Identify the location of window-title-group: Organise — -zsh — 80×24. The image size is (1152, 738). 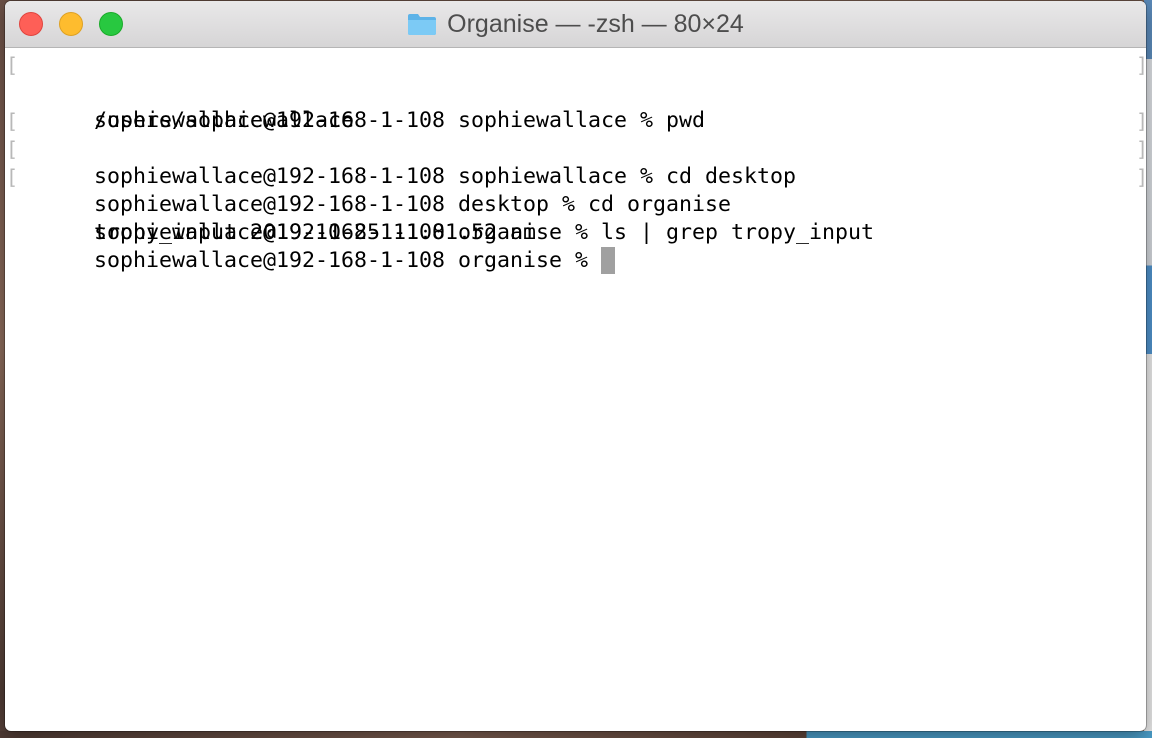
(575, 24).